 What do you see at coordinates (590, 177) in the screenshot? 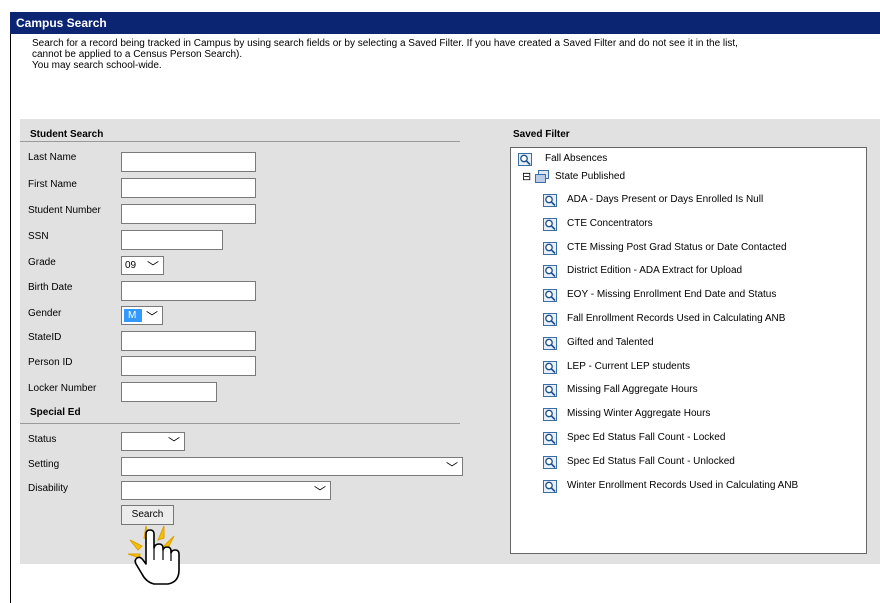
I see `folder-state-published: State Published` at bounding box center [590, 177].